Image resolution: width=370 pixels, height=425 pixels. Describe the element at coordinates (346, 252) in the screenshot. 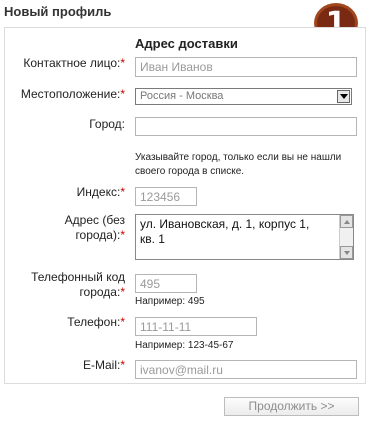

I see `scroll-down-icon` at that location.